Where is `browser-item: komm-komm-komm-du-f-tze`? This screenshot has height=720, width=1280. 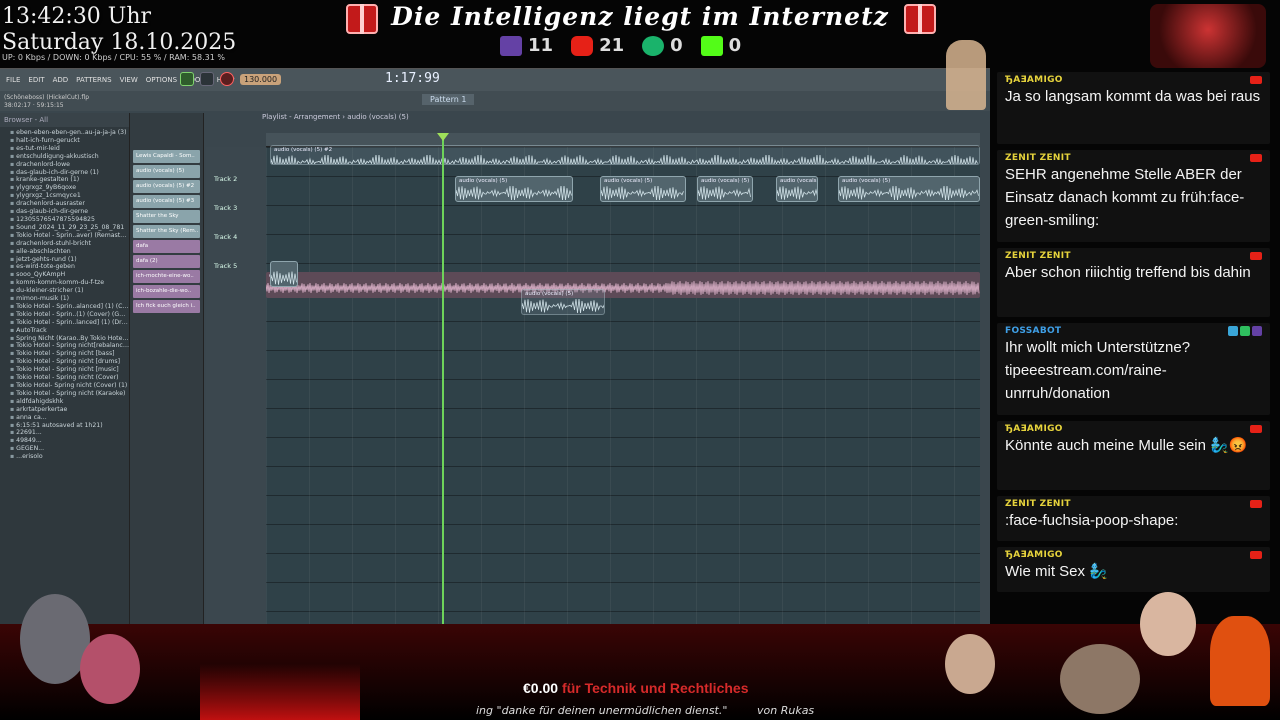
browser-item: komm-komm-komm-du-f-tze is located at coordinates (69, 283).